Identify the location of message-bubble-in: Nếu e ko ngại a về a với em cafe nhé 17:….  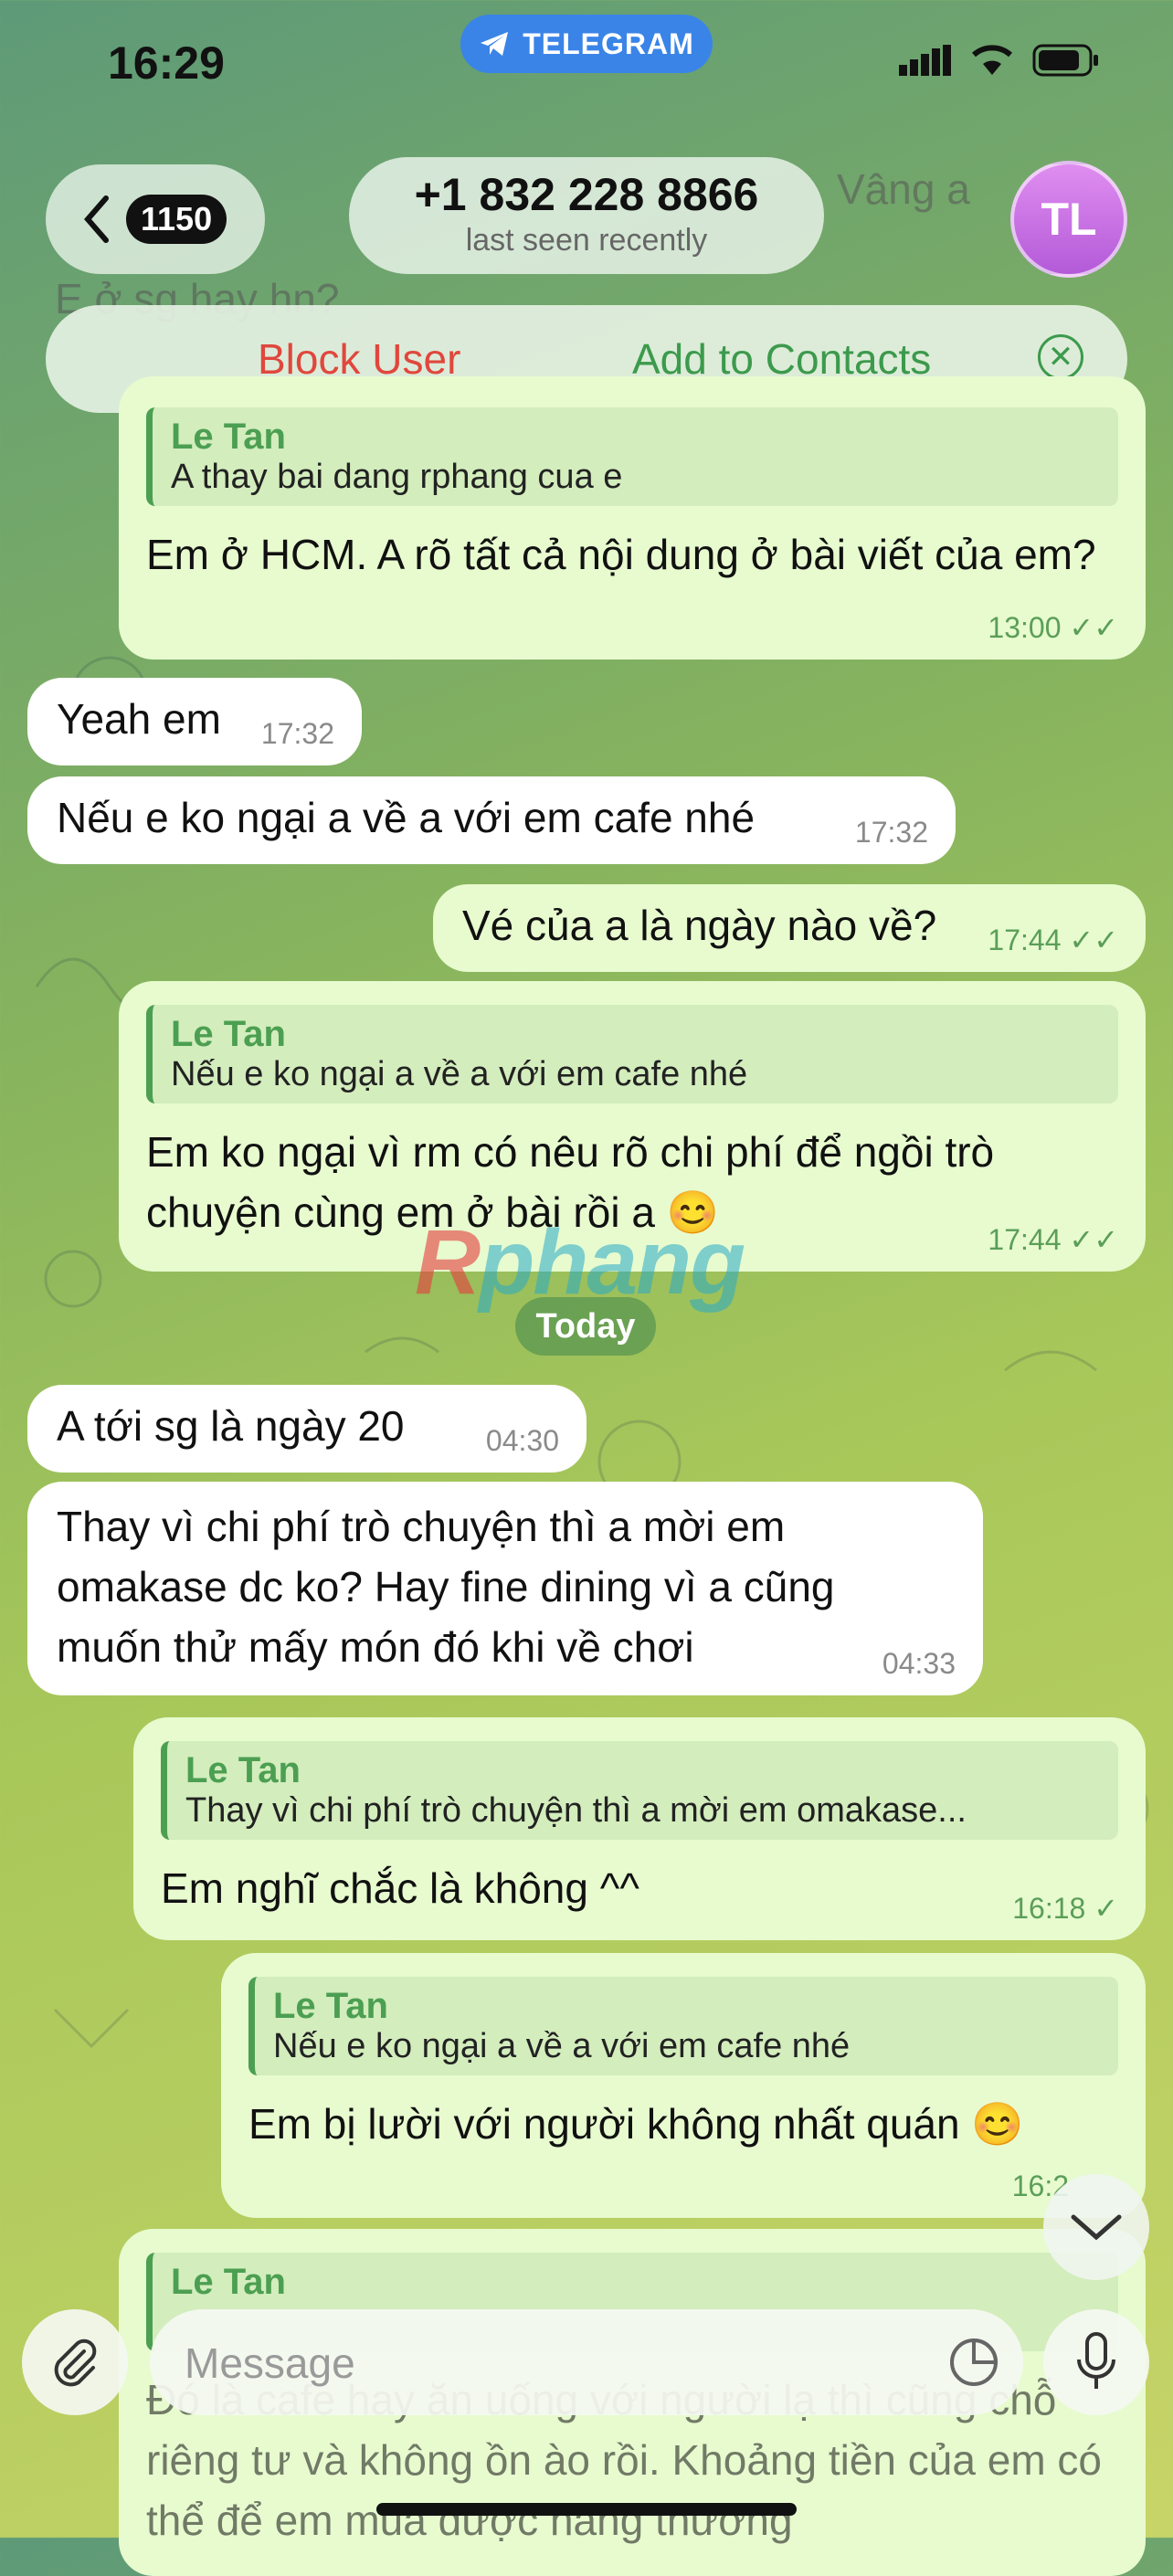
(491, 820).